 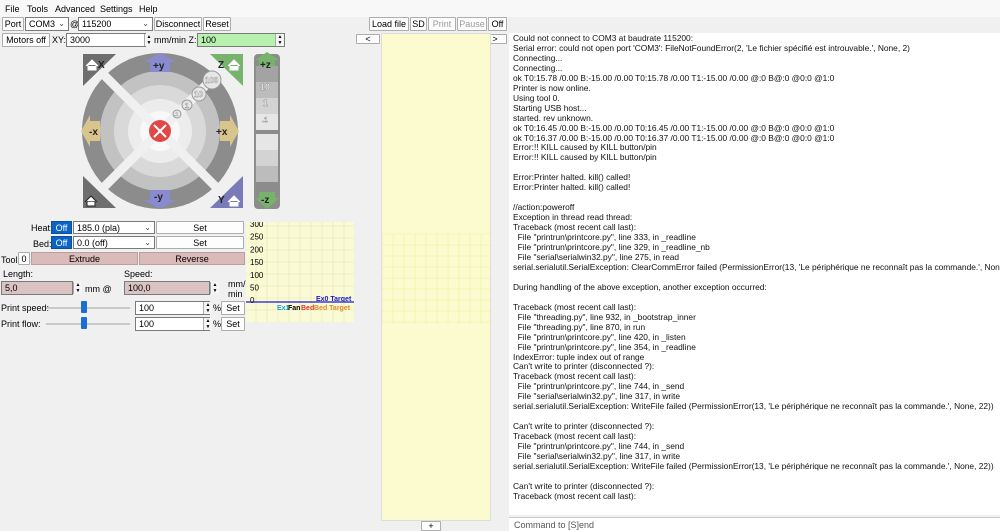 What do you see at coordinates (207, 308) in the screenshot?
I see `print-speed-spinner: ▲ ▼` at bounding box center [207, 308].